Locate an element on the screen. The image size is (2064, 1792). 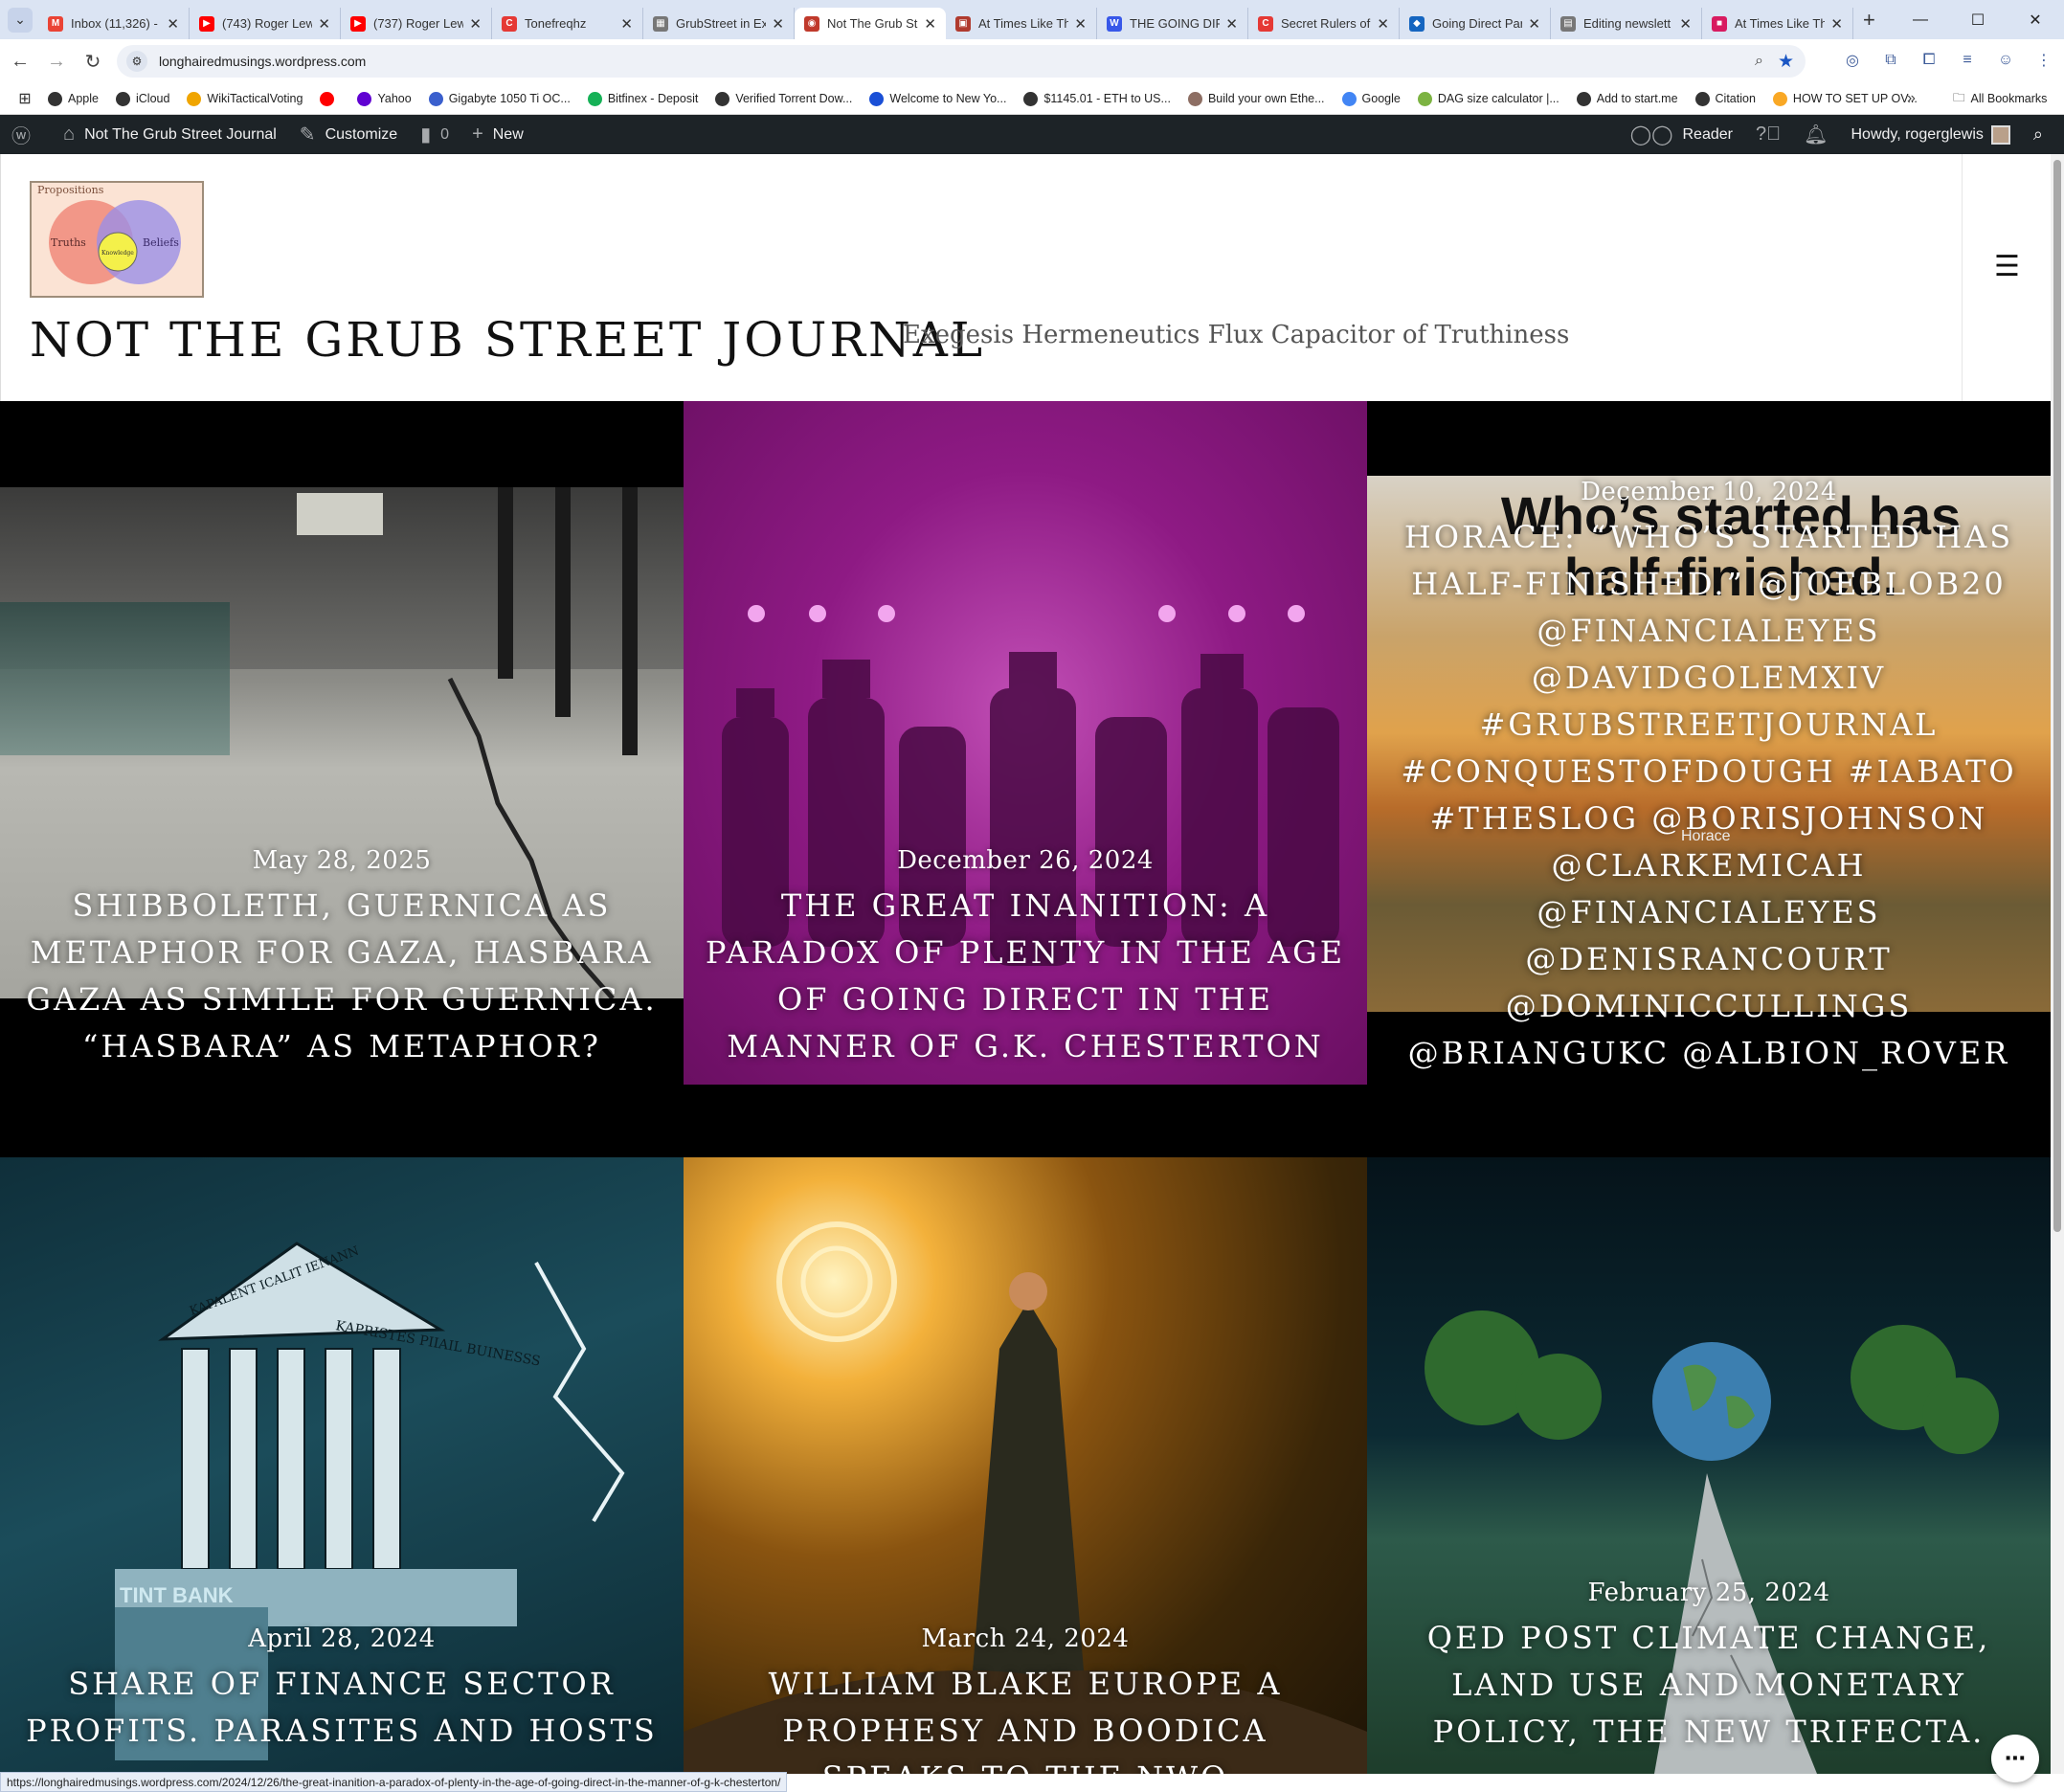
bookmark-item: Citation is located at coordinates (1725, 98).